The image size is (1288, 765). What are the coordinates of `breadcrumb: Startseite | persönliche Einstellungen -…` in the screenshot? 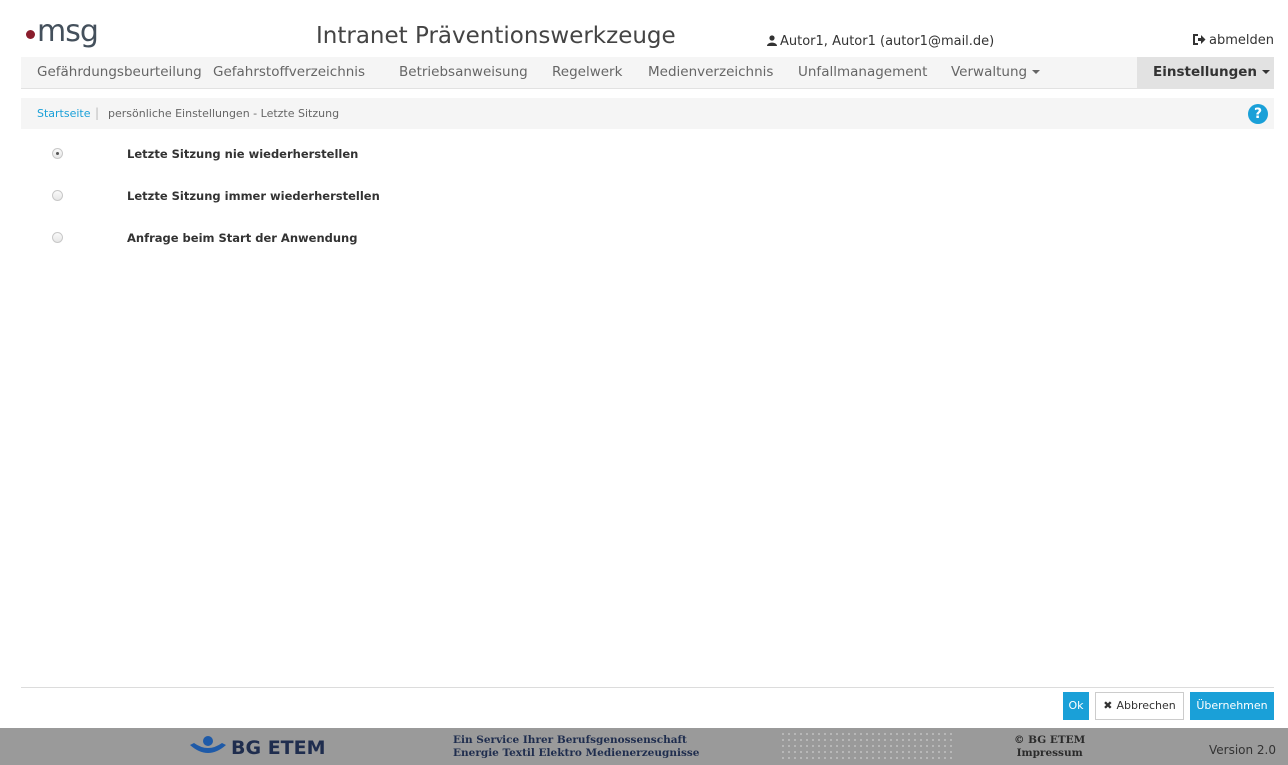 It's located at (647, 113).